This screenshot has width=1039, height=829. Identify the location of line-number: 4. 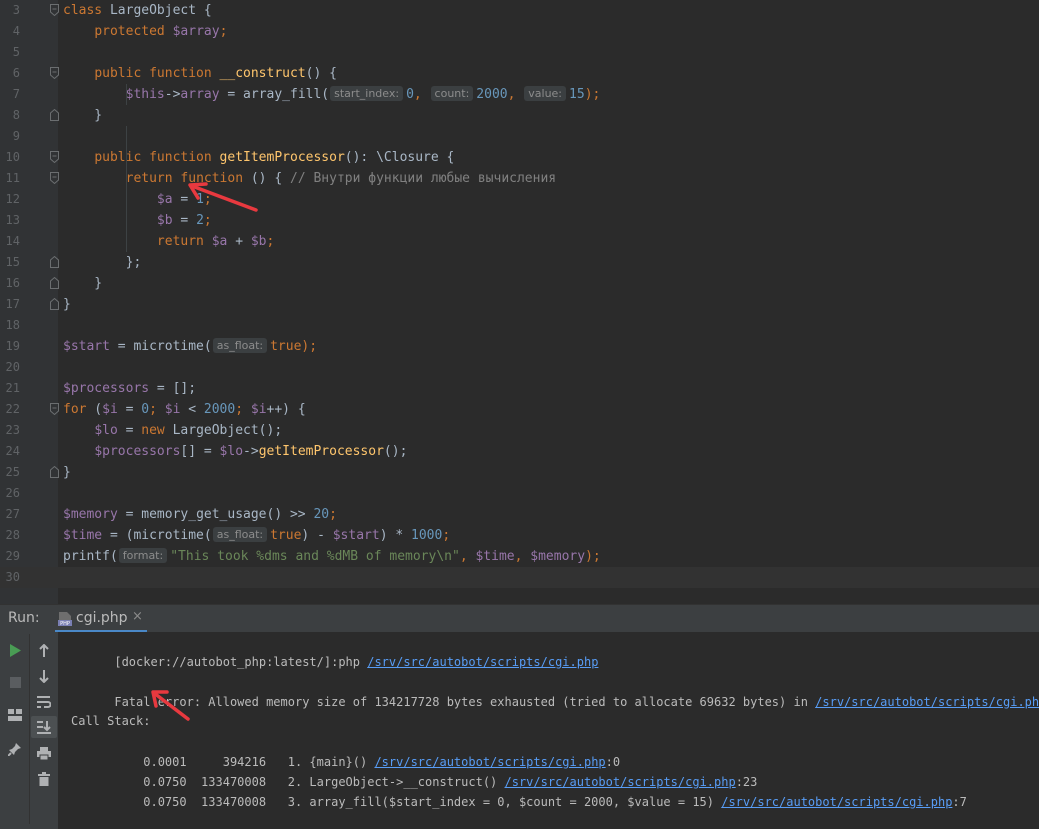
(16, 31).